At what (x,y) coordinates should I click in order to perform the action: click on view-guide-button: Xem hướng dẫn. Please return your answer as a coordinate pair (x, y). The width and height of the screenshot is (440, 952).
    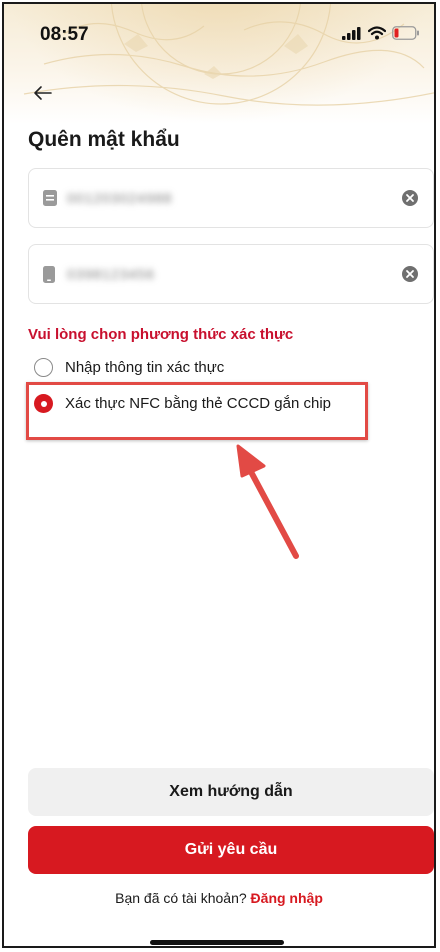
    Looking at the image, I should click on (231, 792).